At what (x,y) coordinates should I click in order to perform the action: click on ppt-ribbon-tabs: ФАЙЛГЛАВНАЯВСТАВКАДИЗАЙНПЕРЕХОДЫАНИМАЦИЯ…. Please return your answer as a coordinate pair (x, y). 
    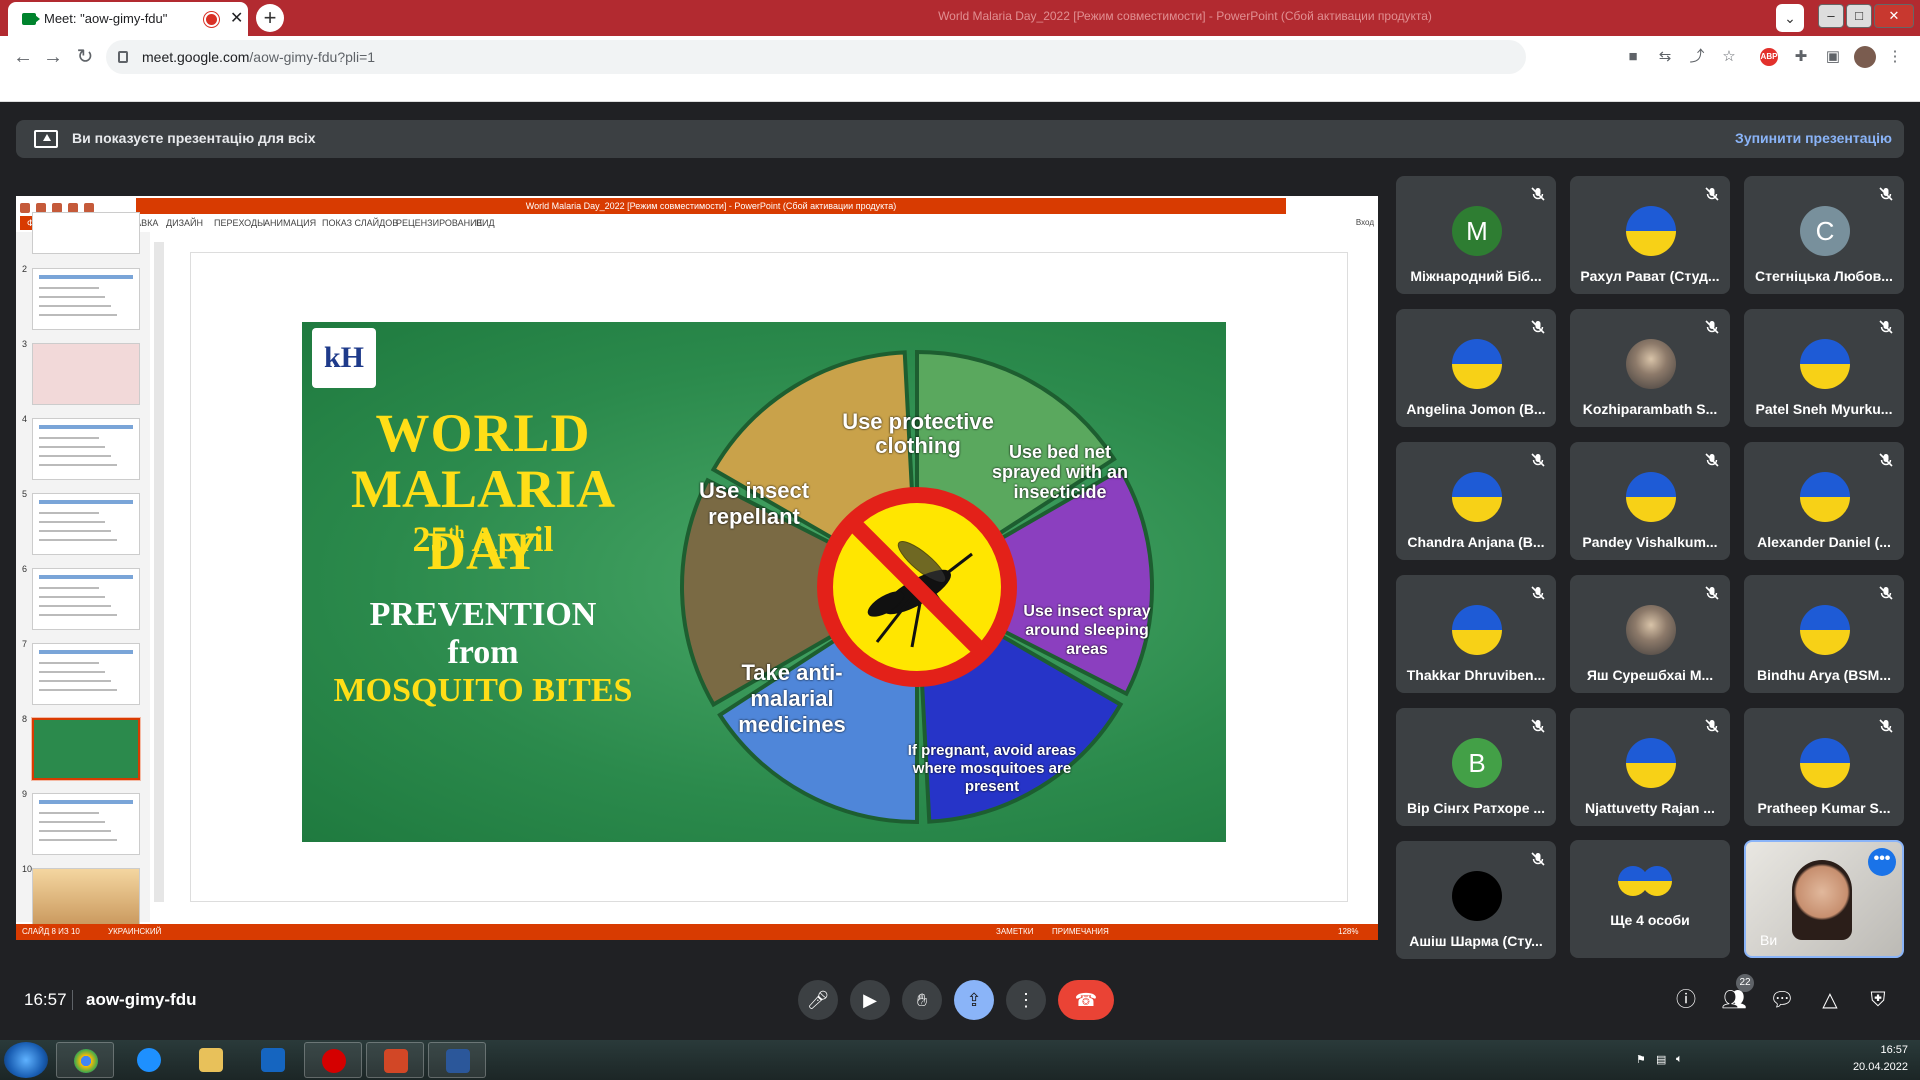
    Looking at the image, I should click on (697, 223).